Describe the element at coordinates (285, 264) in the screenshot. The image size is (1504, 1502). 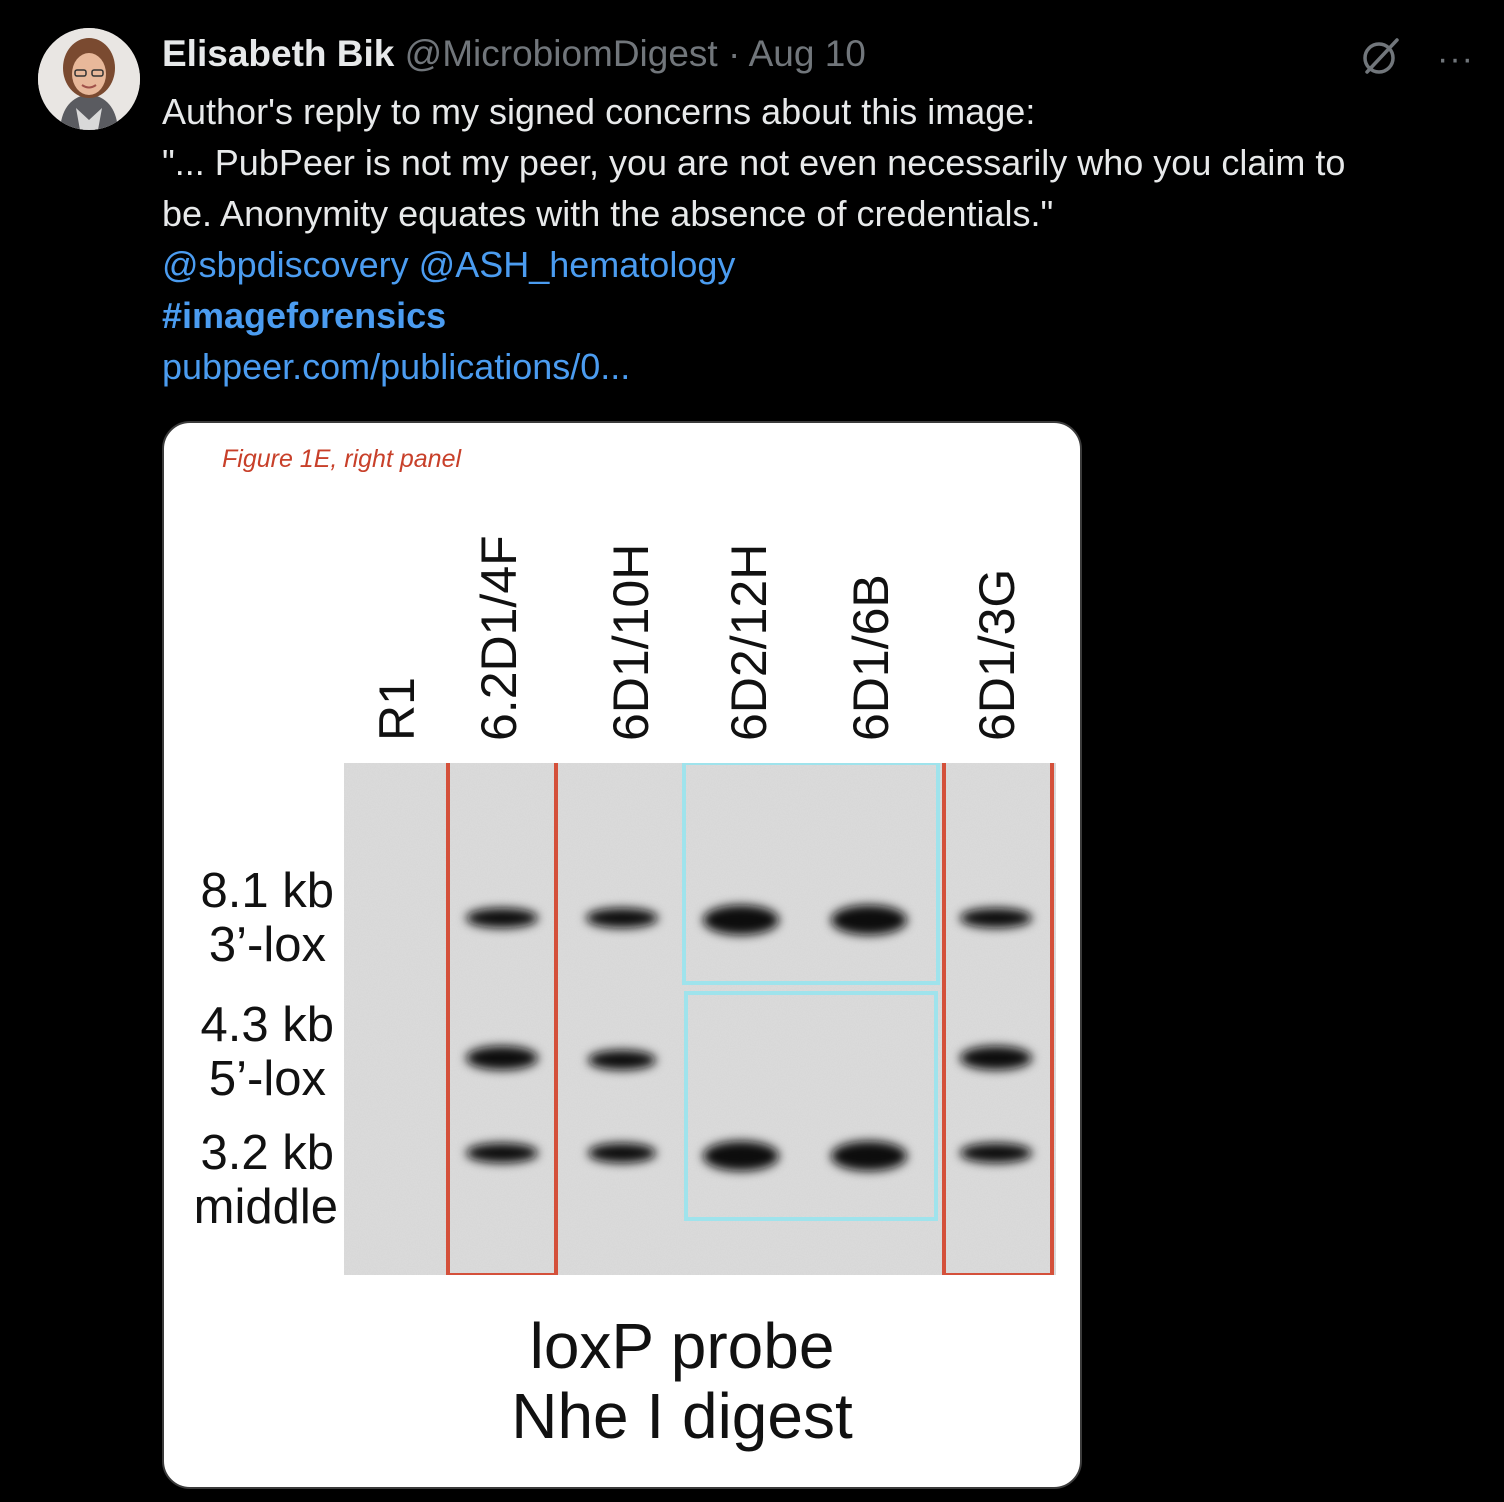
I see `mention-sbpdiscovery: @sbpdiscovery` at that location.